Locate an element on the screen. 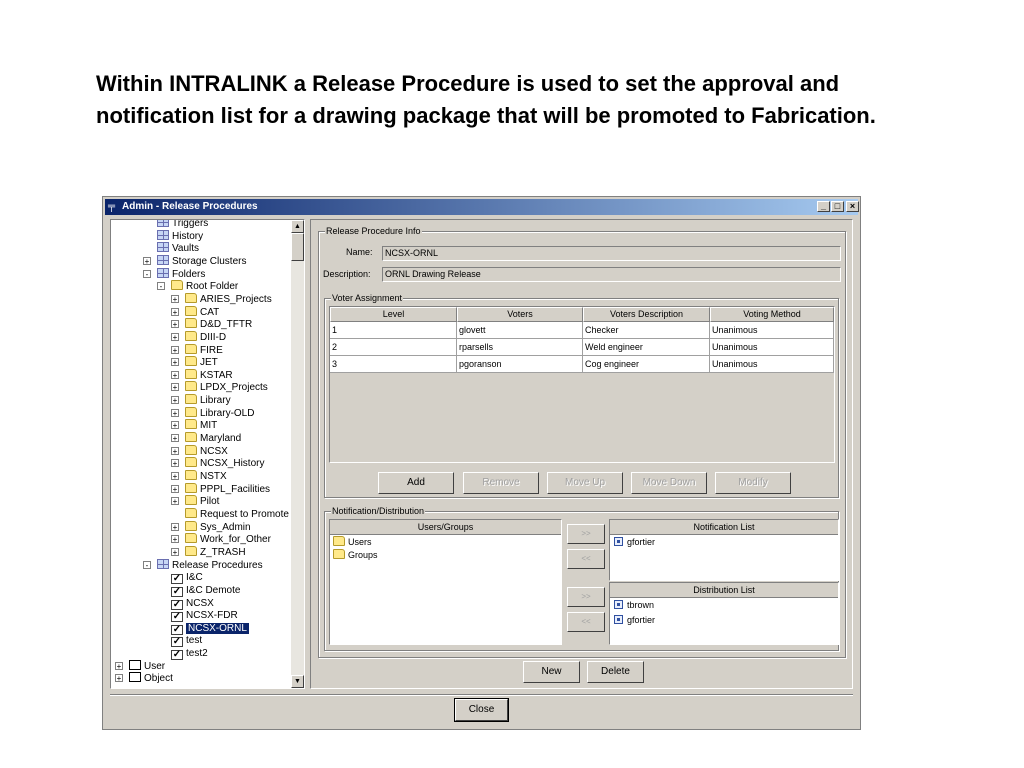 The width and height of the screenshot is (1024, 768). move-down-button: Move Down is located at coordinates (669, 483).